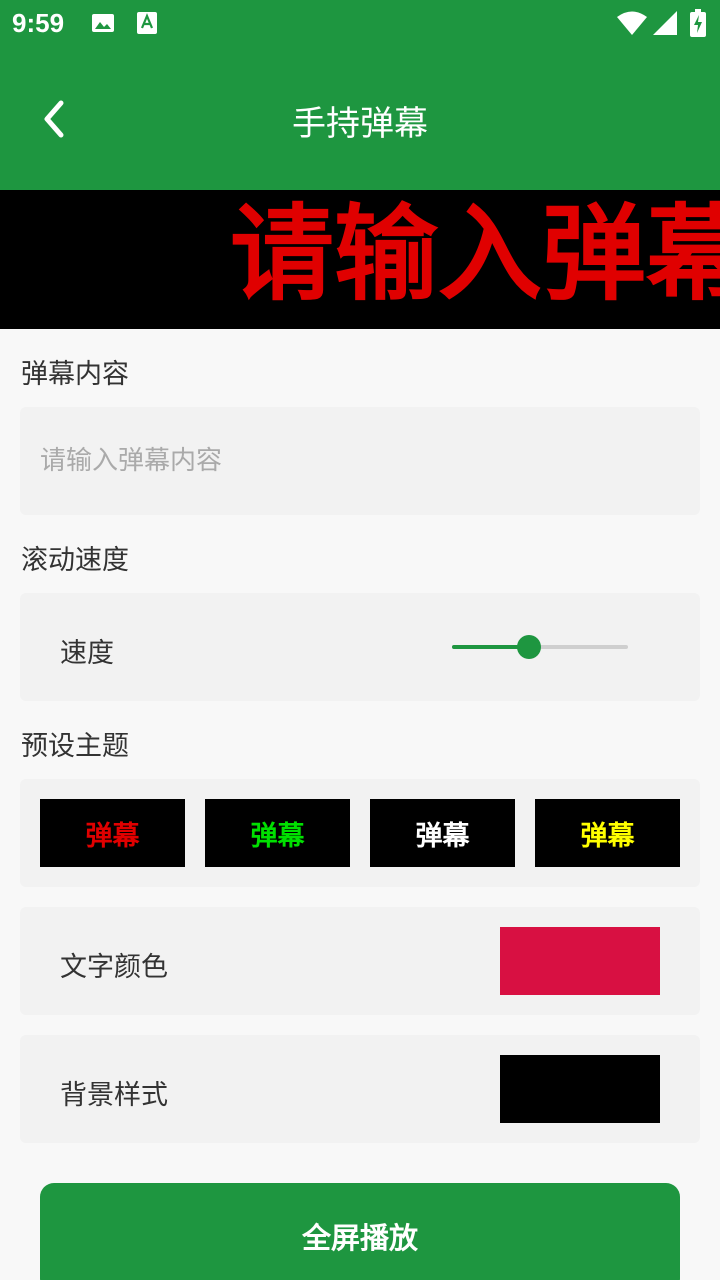 Image resolution: width=720 pixels, height=1280 pixels. I want to click on image-icon, so click(103, 25).